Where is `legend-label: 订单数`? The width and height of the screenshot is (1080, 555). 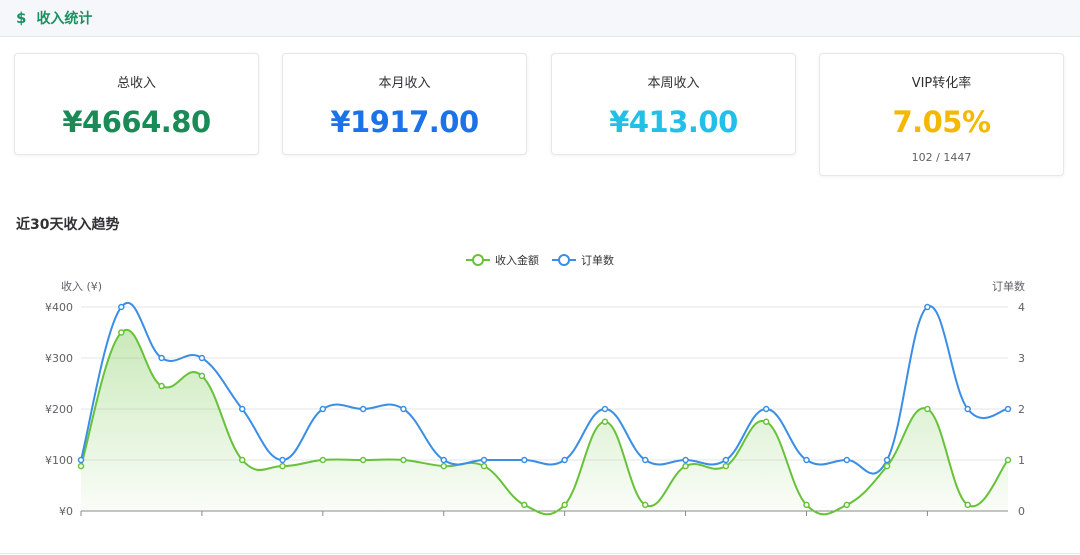 legend-label: 订单数 is located at coordinates (597, 260).